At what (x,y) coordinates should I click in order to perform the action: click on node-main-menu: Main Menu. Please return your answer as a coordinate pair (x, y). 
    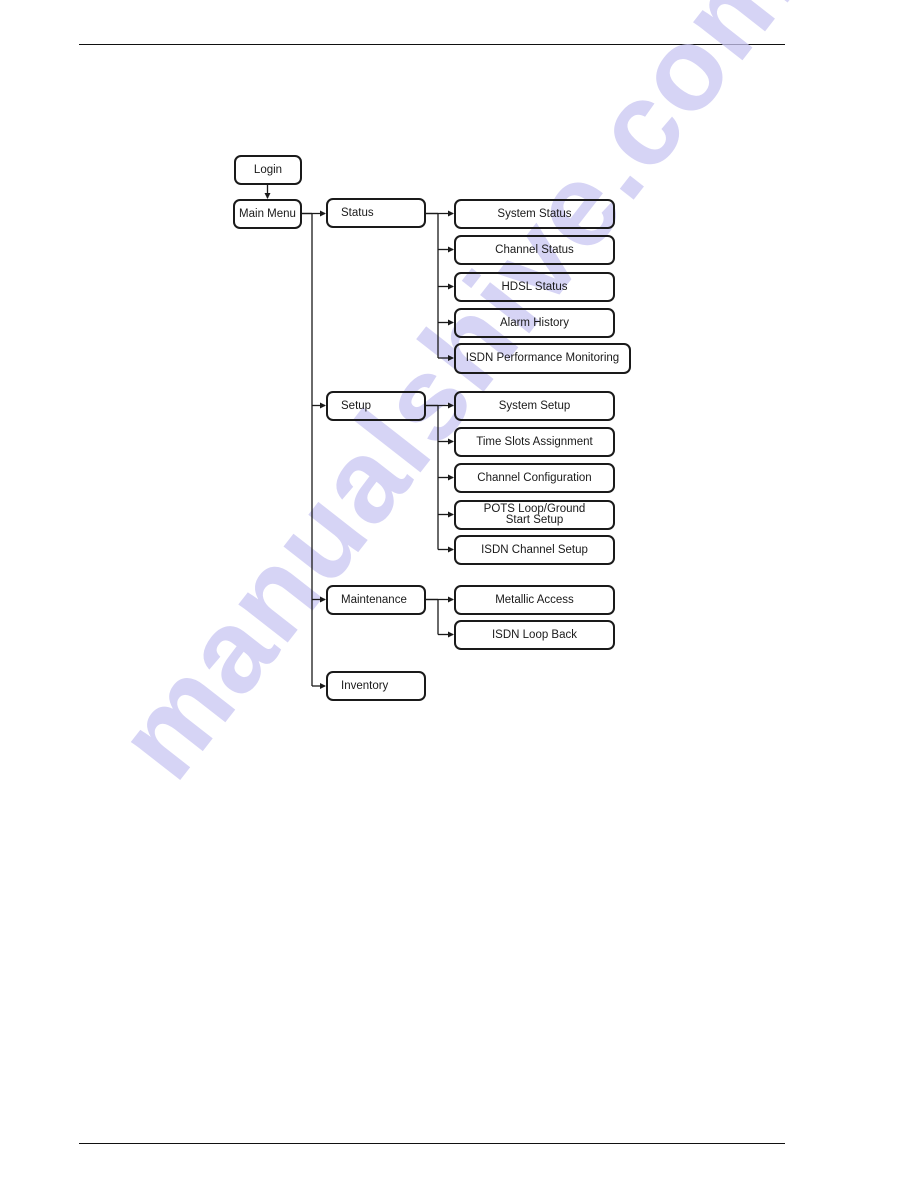
    Looking at the image, I should click on (267, 214).